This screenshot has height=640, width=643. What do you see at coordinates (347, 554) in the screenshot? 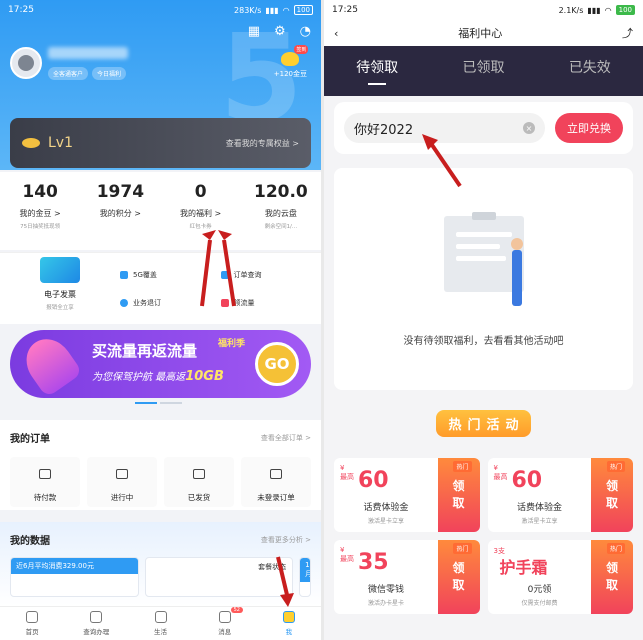
I see `card-currency: ¥ 最高` at bounding box center [347, 554].